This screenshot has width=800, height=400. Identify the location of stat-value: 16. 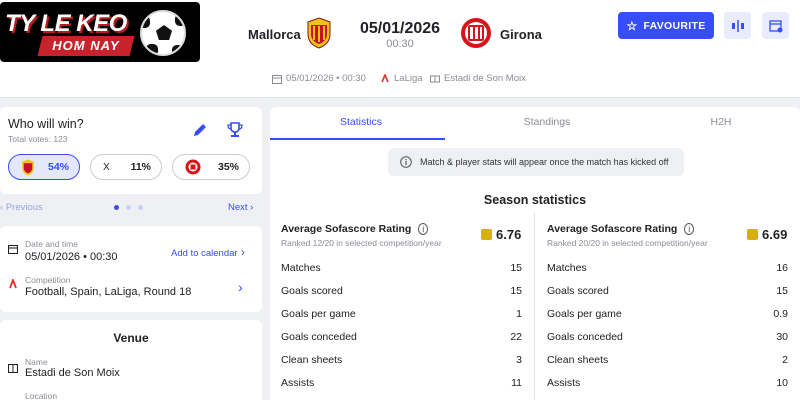
(782, 268).